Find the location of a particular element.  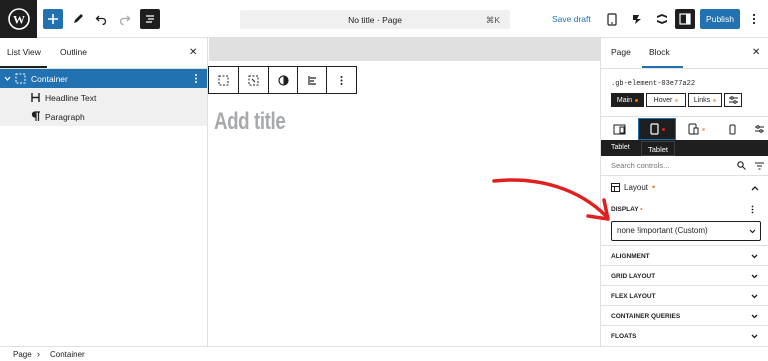

command-palette: No title · Page ⌘K is located at coordinates (375, 19).